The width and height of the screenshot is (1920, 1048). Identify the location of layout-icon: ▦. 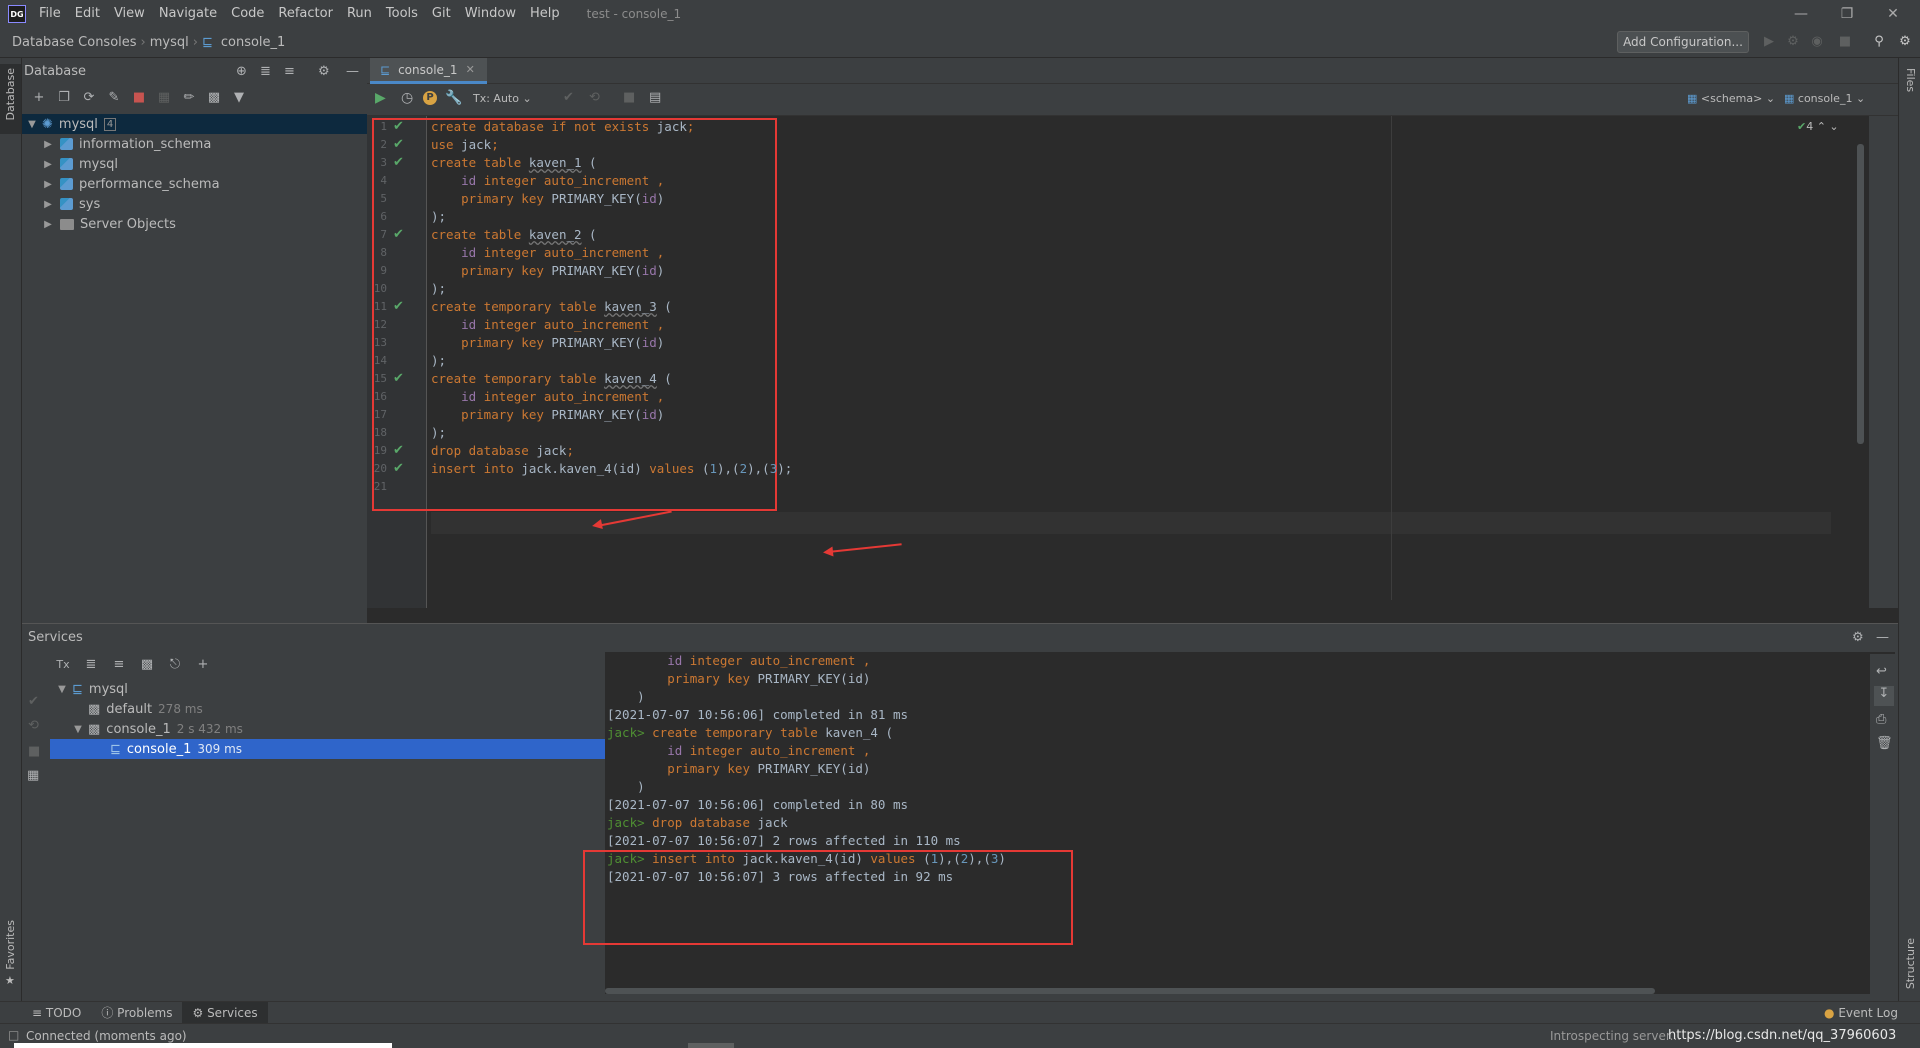
(33, 775).